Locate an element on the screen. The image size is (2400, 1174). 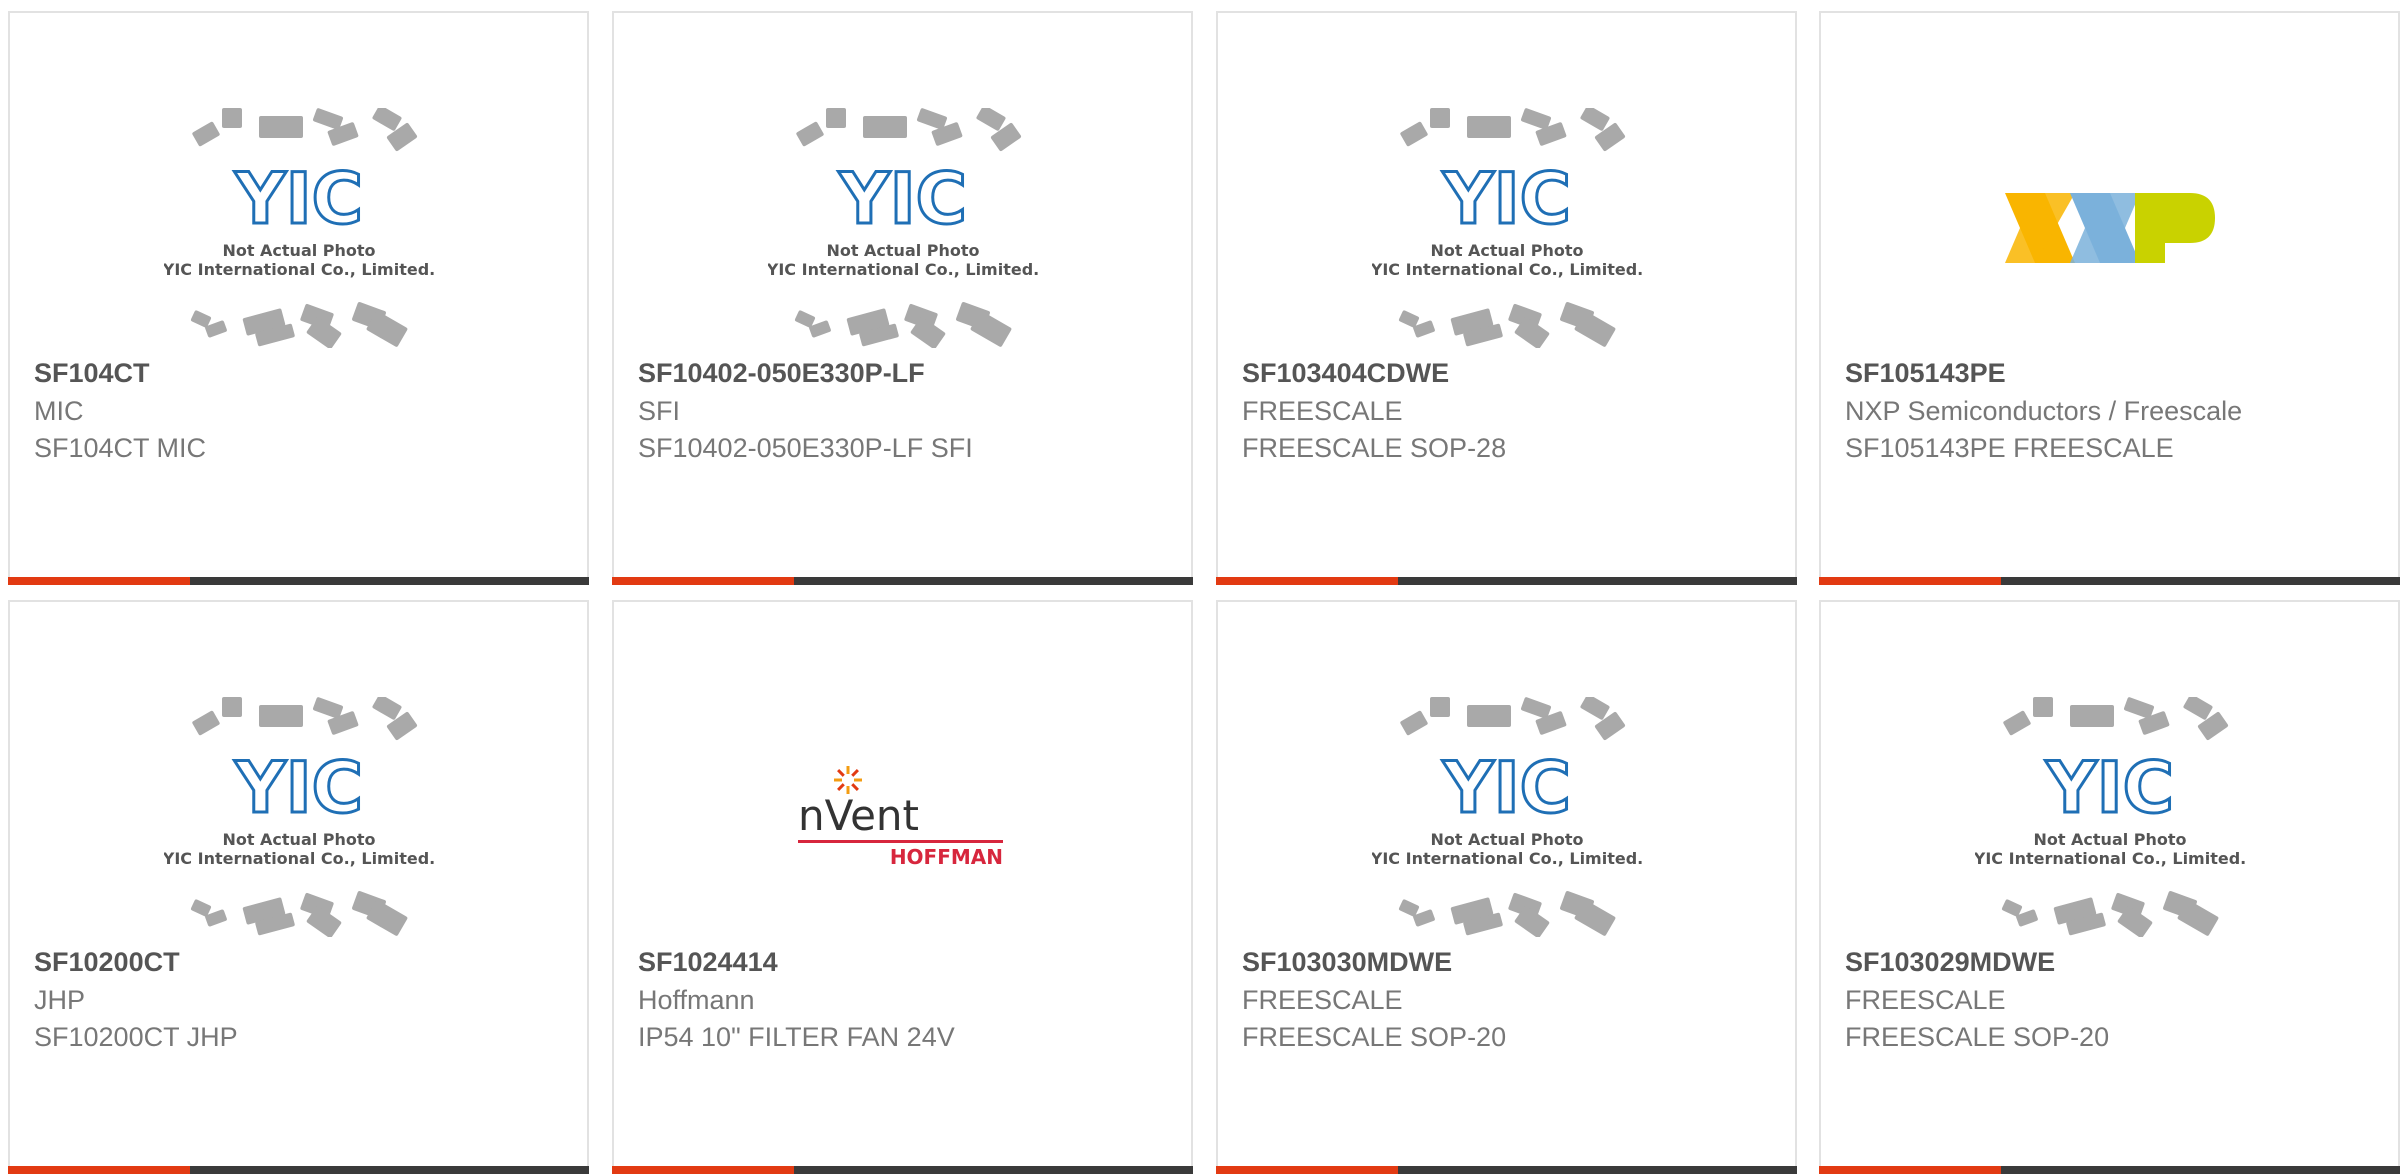
part-number: SF1024414 is located at coordinates (708, 962).